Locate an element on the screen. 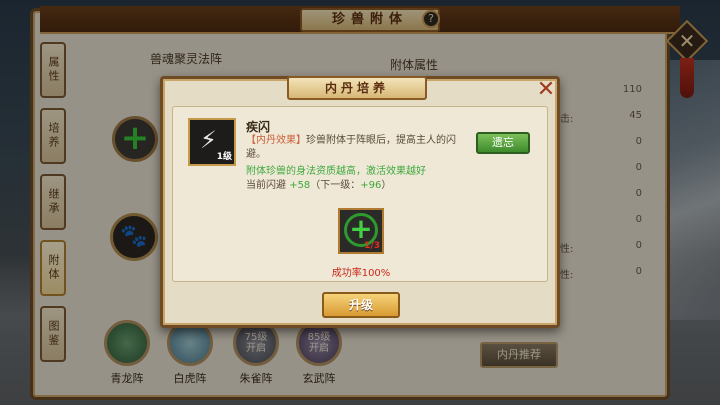 This screenshot has height=405, width=720. stat-next-prefix: （下一级： is located at coordinates (335, 185).